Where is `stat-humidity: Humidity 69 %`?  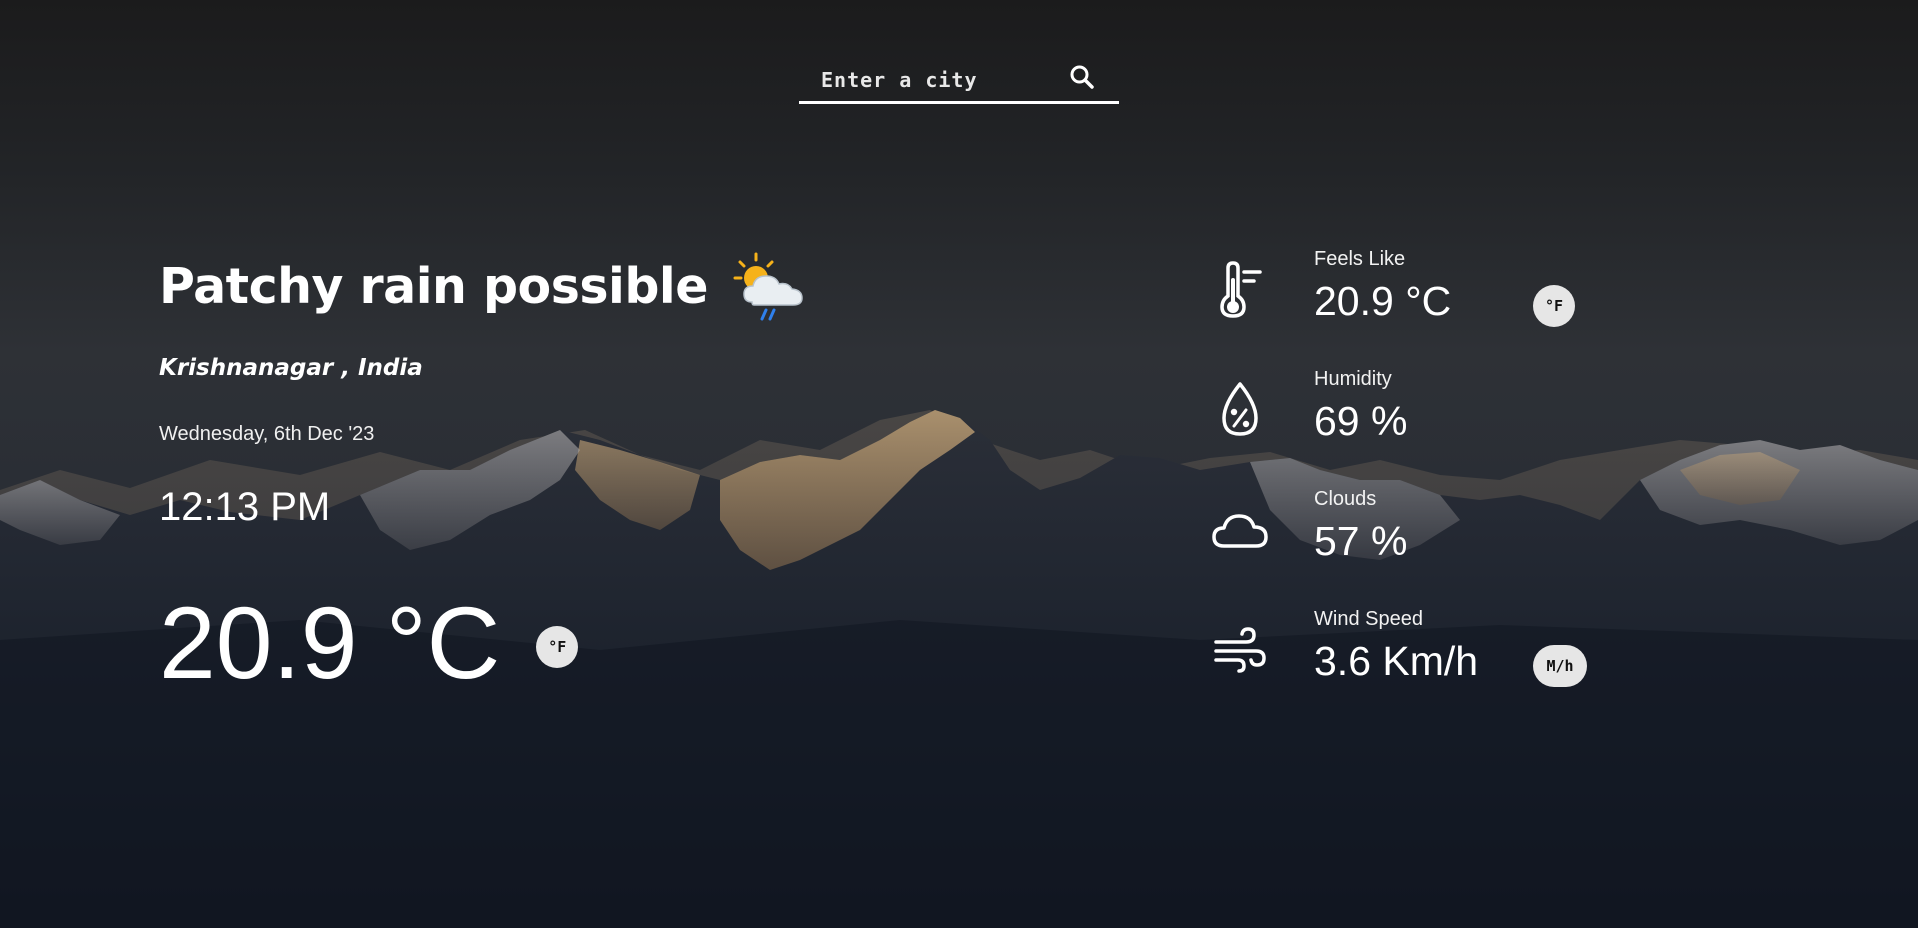 stat-humidity: Humidity 69 % is located at coordinates (1420, 420).